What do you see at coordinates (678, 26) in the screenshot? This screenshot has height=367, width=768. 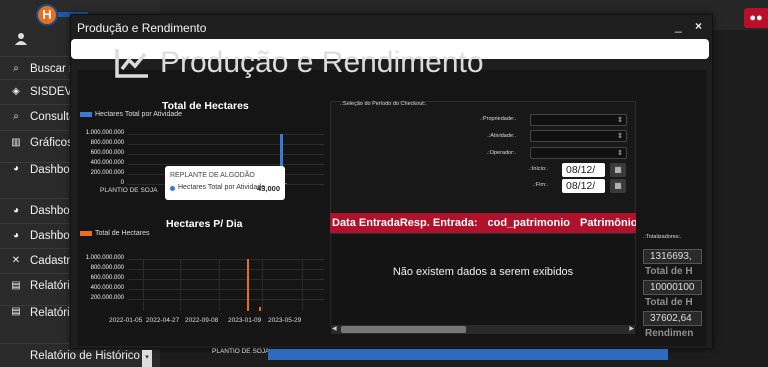 I see `minimize-button: _` at bounding box center [678, 26].